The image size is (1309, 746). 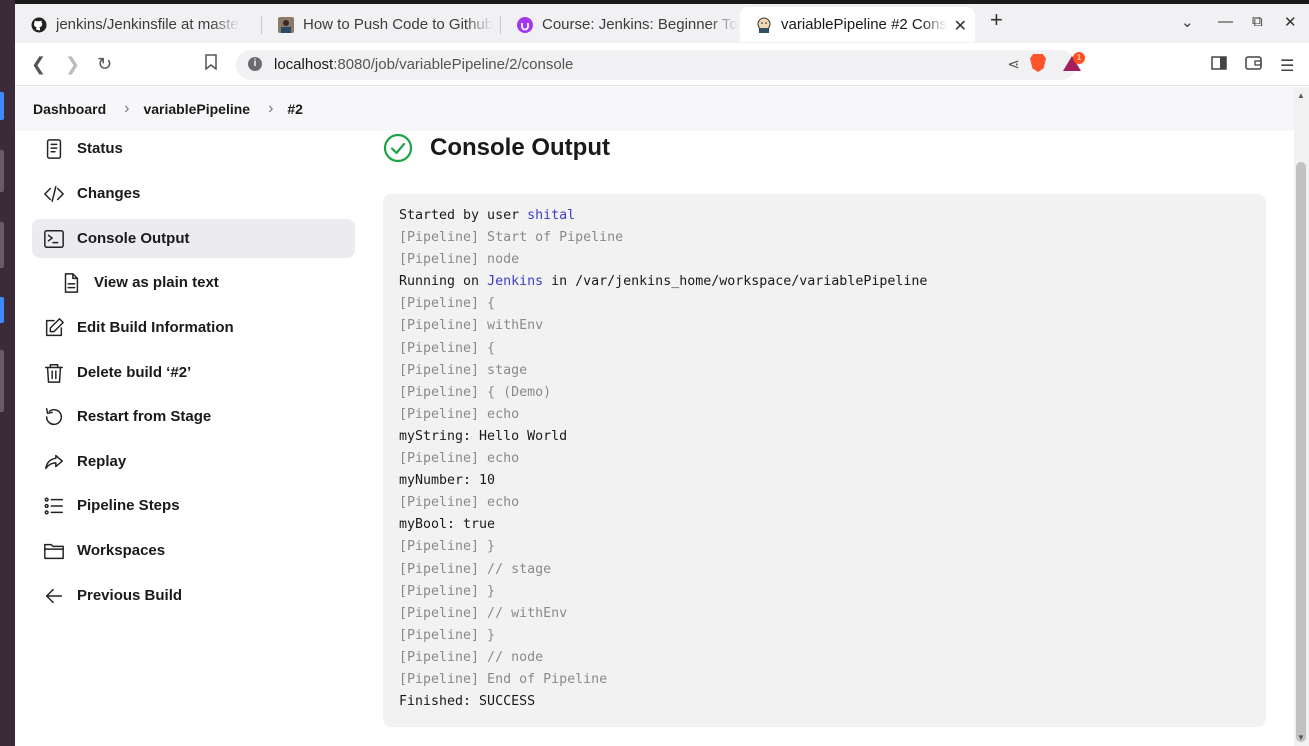 What do you see at coordinates (1219, 65) in the screenshot?
I see `sidebar-toggle-icon` at bounding box center [1219, 65].